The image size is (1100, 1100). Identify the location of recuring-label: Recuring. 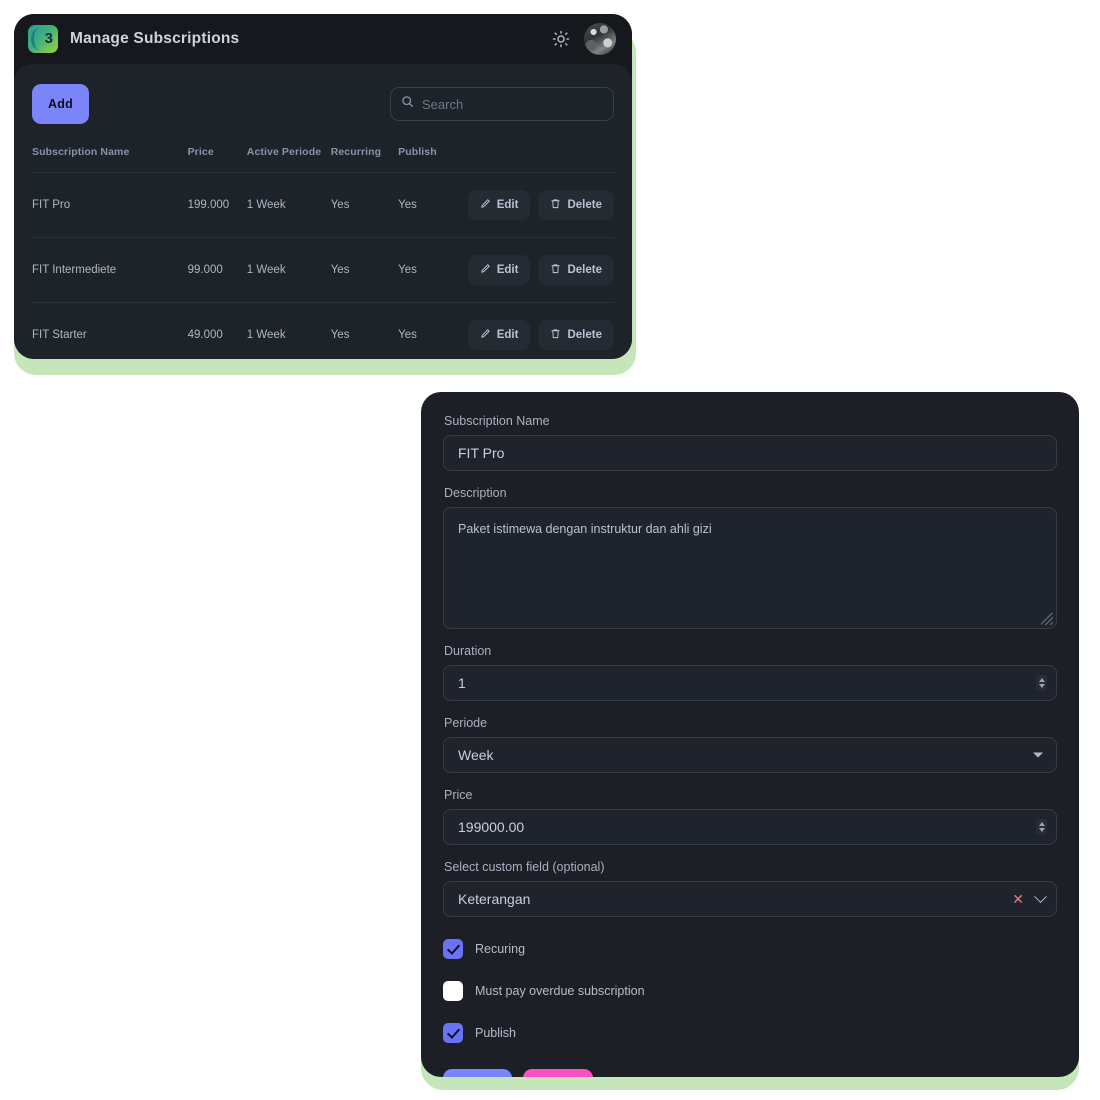
(500, 949).